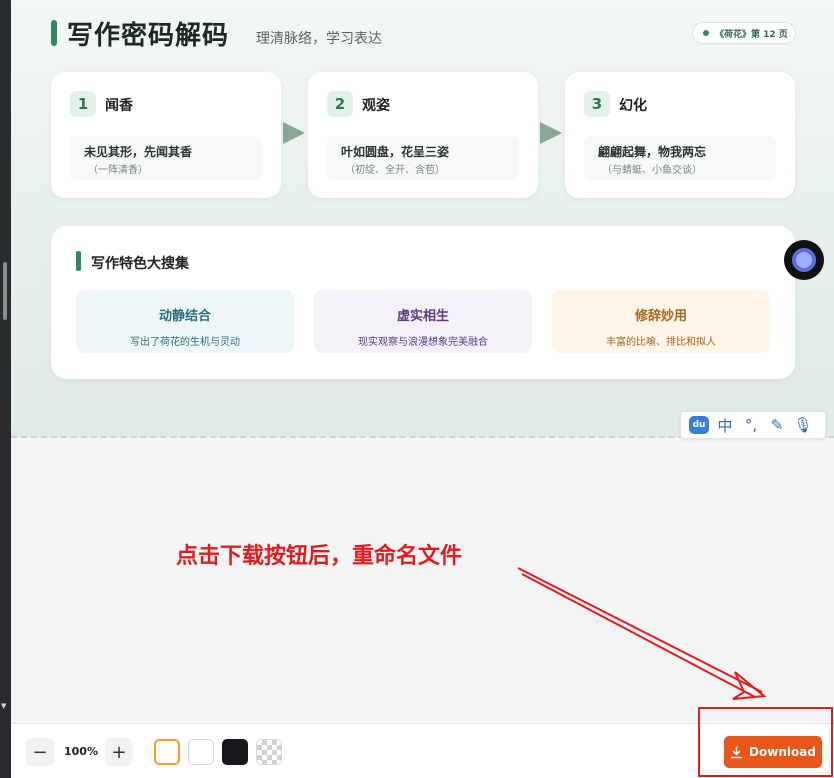 The width and height of the screenshot is (834, 778). Describe the element at coordinates (5, 291) in the screenshot. I see `scrollbar-thumb` at that location.